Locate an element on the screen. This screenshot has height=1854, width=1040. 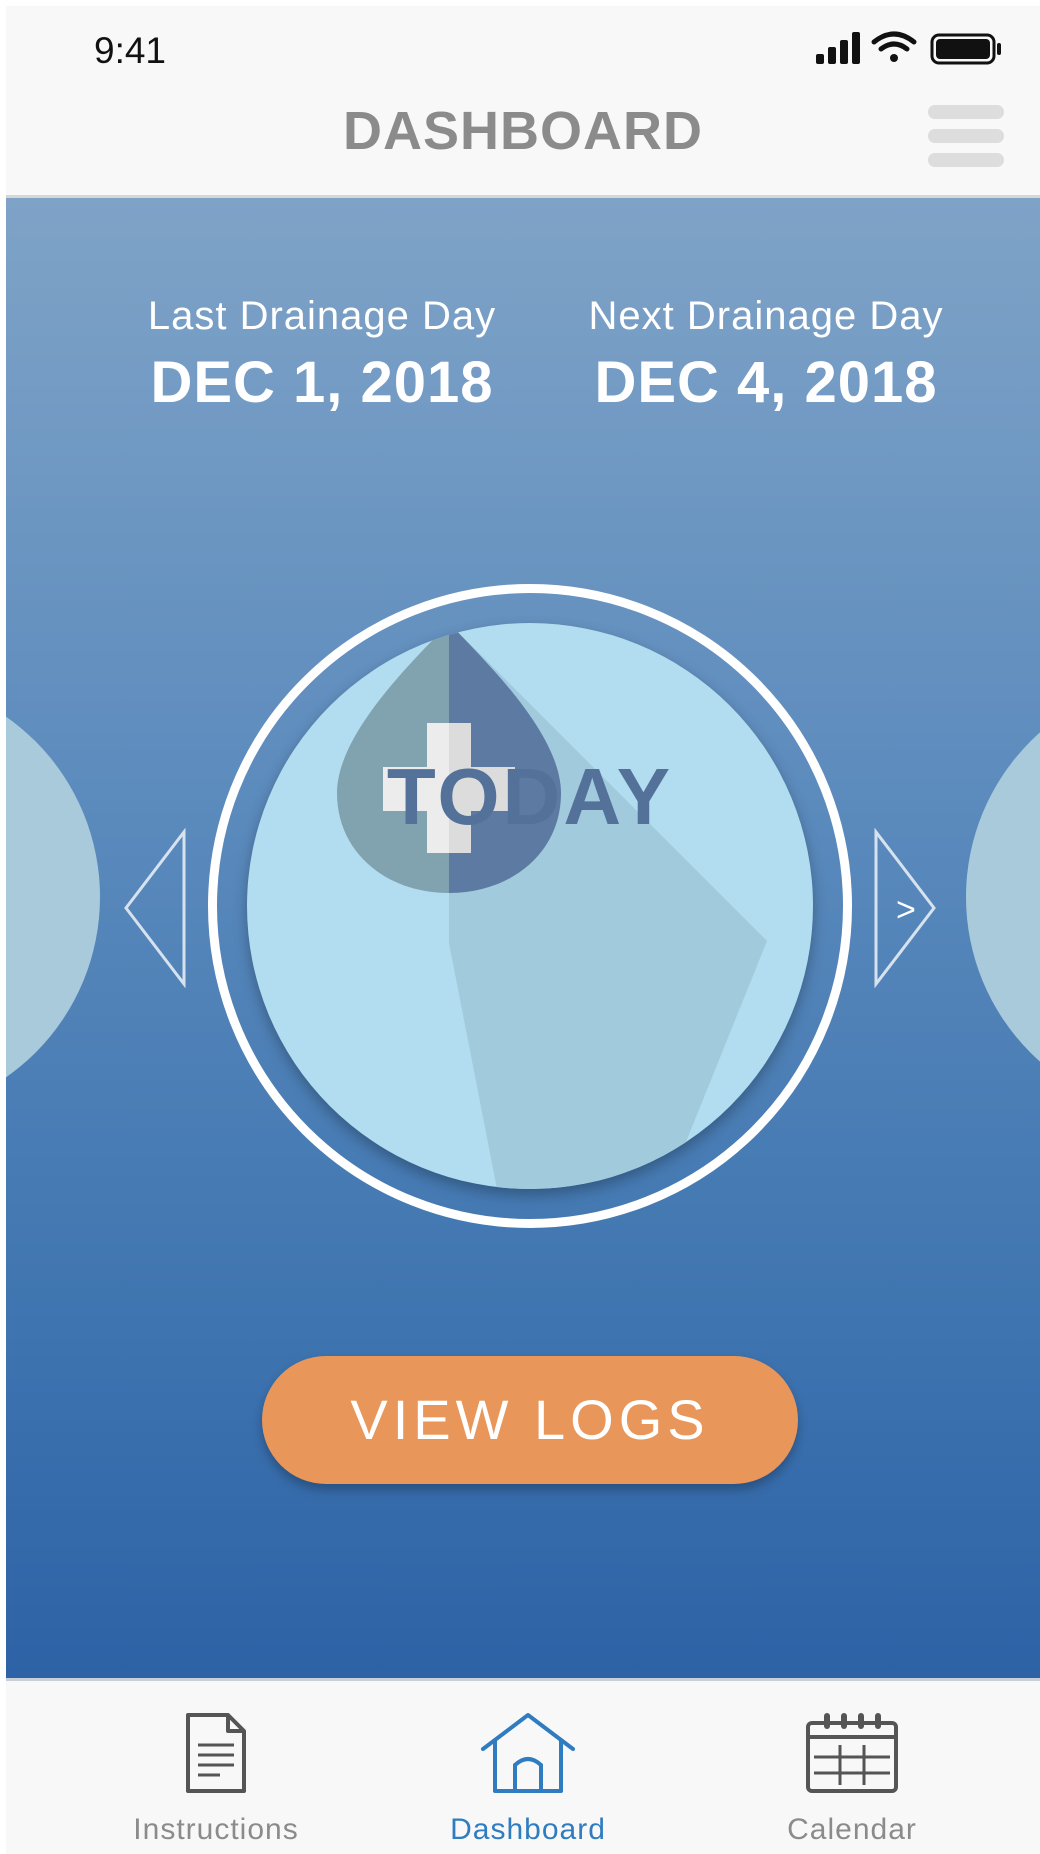
next-drainage-label: Next Drainage Day is located at coordinates (766, 316).